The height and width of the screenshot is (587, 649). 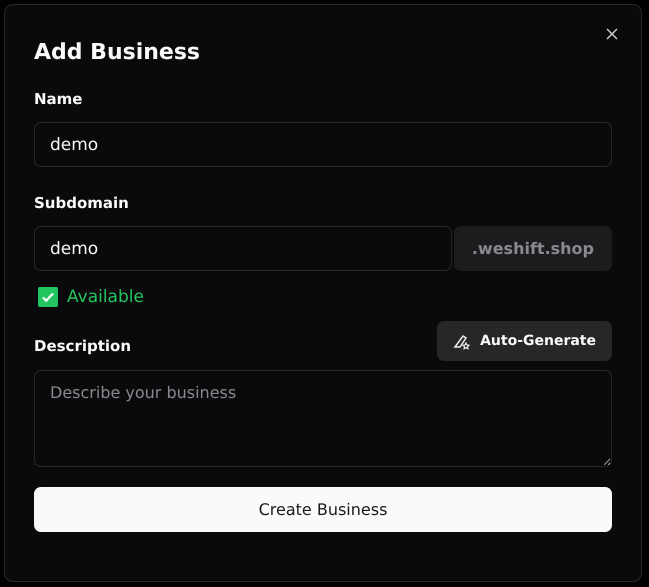 I want to click on close-icon, so click(x=612, y=34).